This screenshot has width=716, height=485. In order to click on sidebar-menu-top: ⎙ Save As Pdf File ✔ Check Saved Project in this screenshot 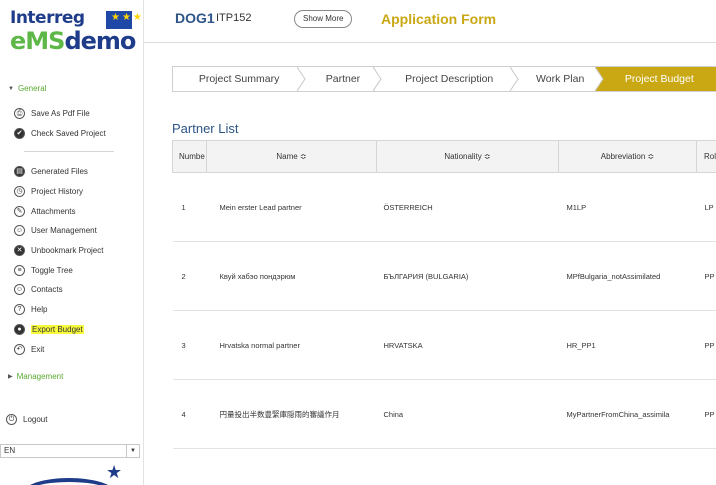, I will do `click(77, 123)`.